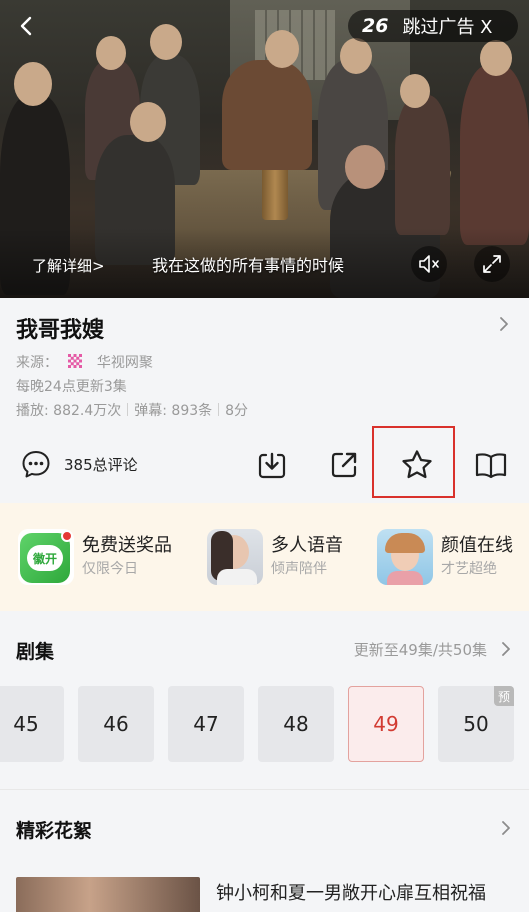 The height and width of the screenshot is (912, 529). I want to click on promo-strip: 徽开 免费送奖品 仅限今日 多人语音 倾声陪伴 颜值在线 才艺超绝, so click(264, 557).